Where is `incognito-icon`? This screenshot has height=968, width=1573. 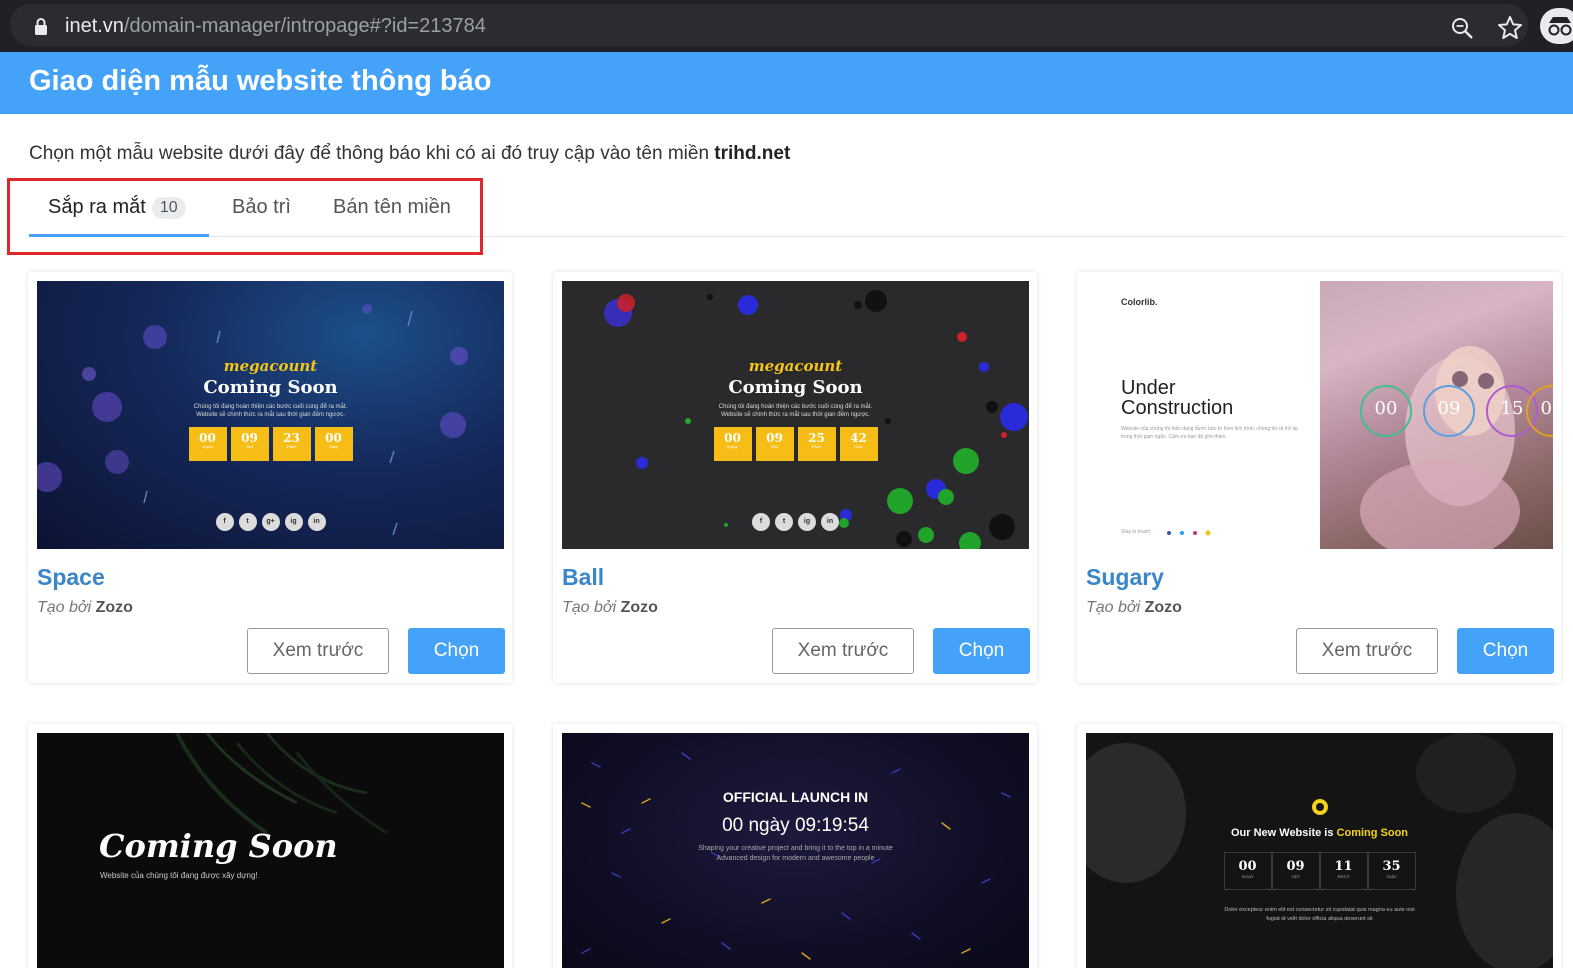
incognito-icon is located at coordinates (1556, 26).